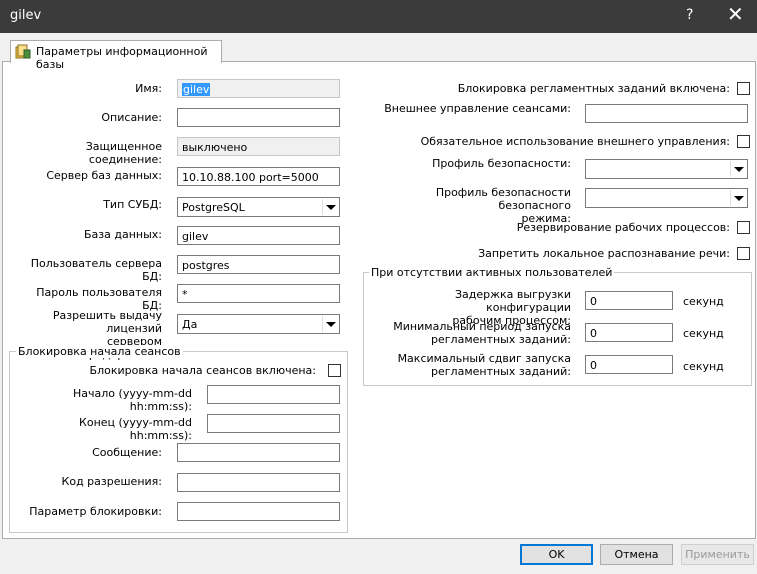 The image size is (757, 574). I want to click on ok-button: OK, so click(556, 554).